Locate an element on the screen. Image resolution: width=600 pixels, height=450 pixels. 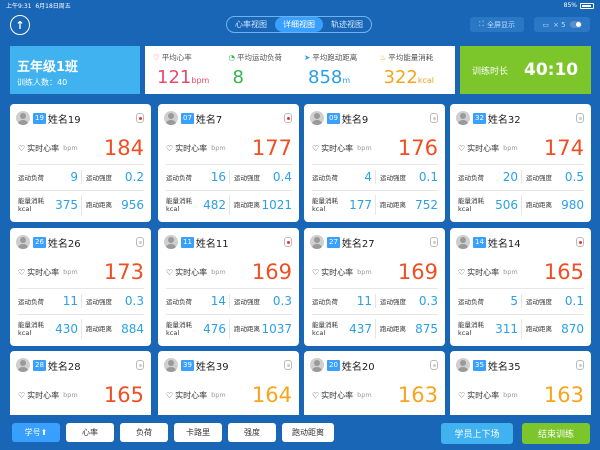
stat-avg-energy: ♨ 平均能量消耗 322kcal is located at coordinates (418, 70).